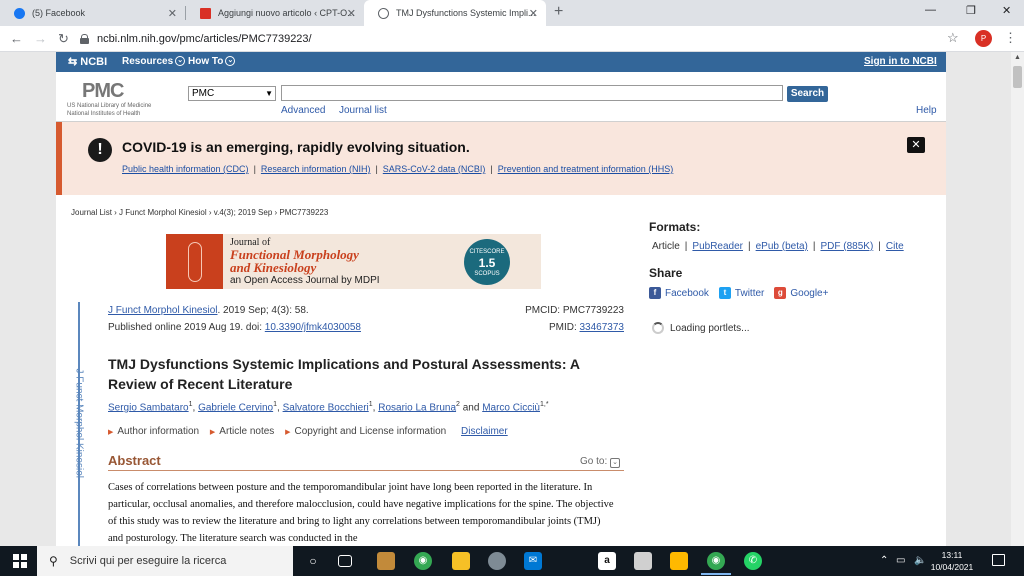 This screenshot has height=576, width=1024. I want to click on resources-menu: Resources ⌄, so click(154, 61).